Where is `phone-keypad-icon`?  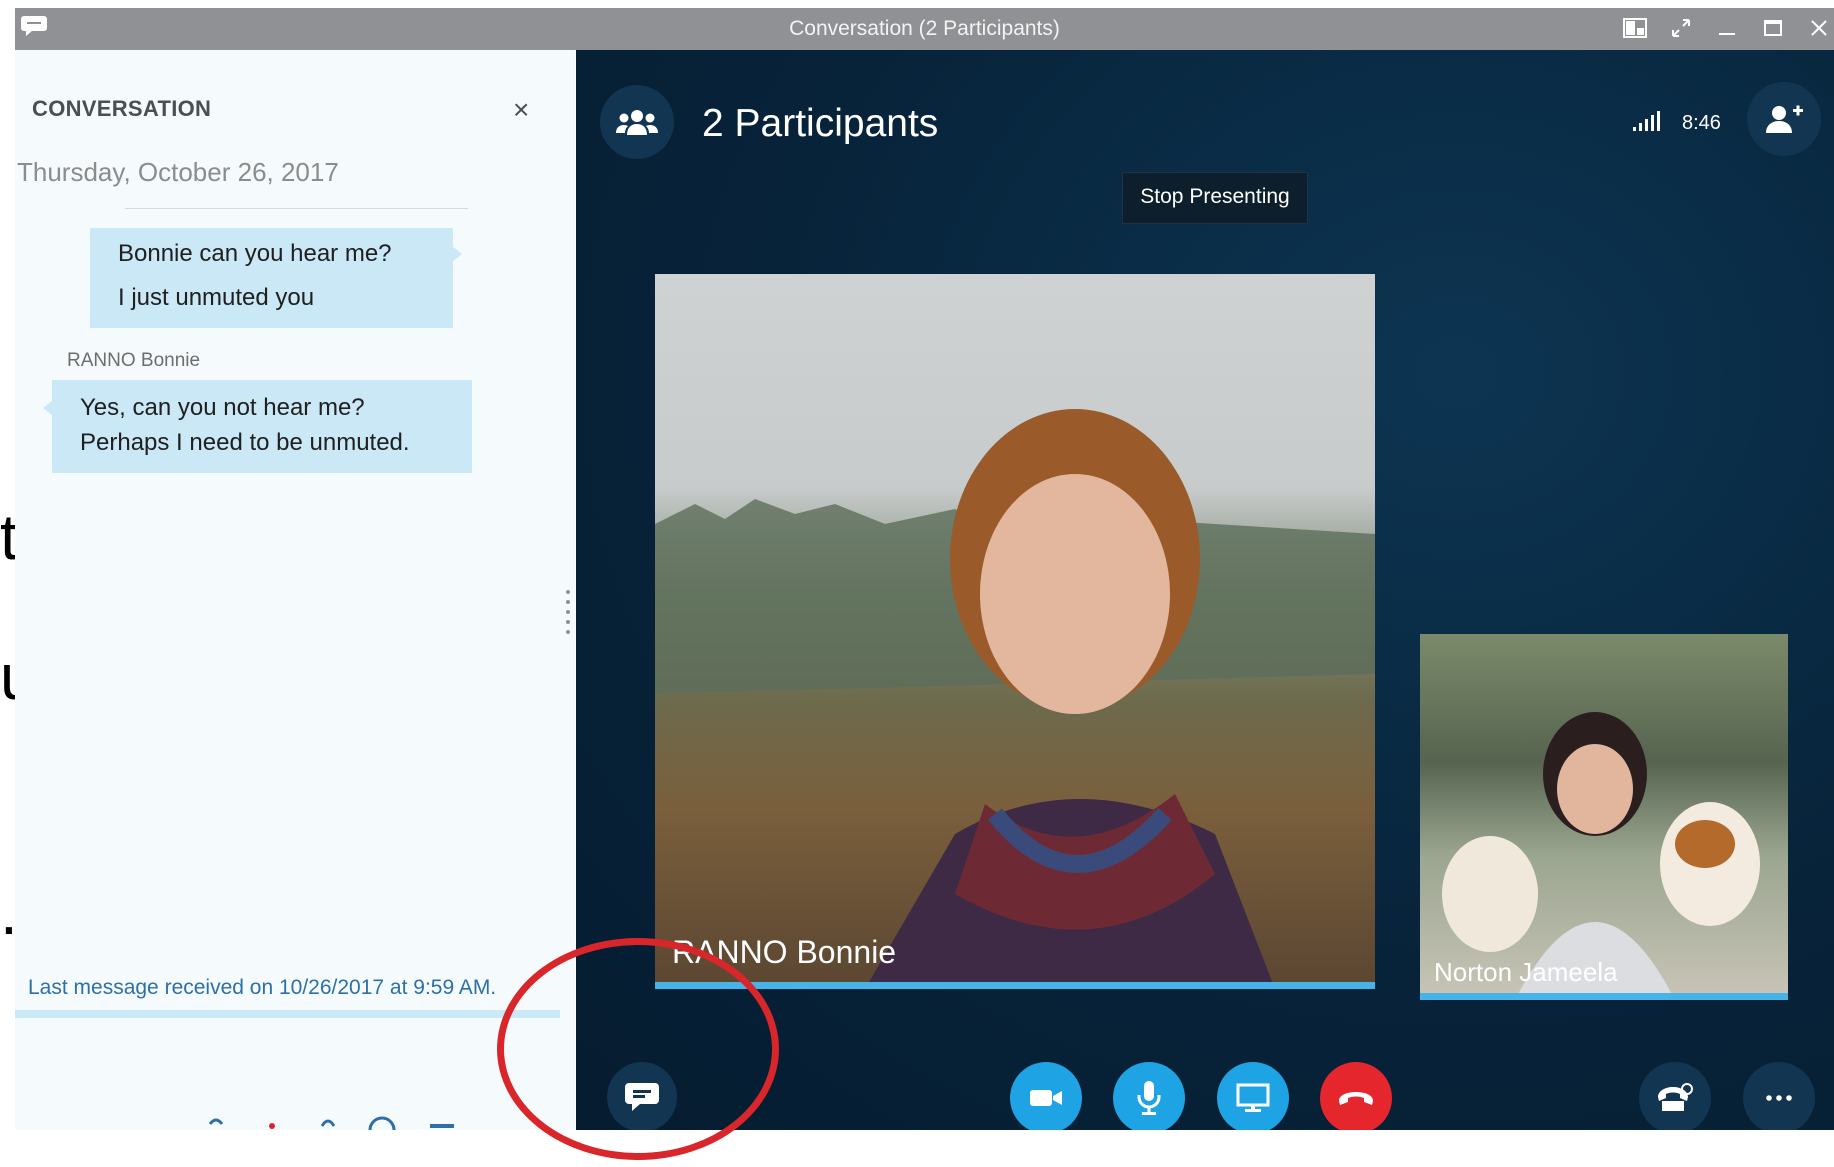
phone-keypad-icon is located at coordinates (1675, 1097).